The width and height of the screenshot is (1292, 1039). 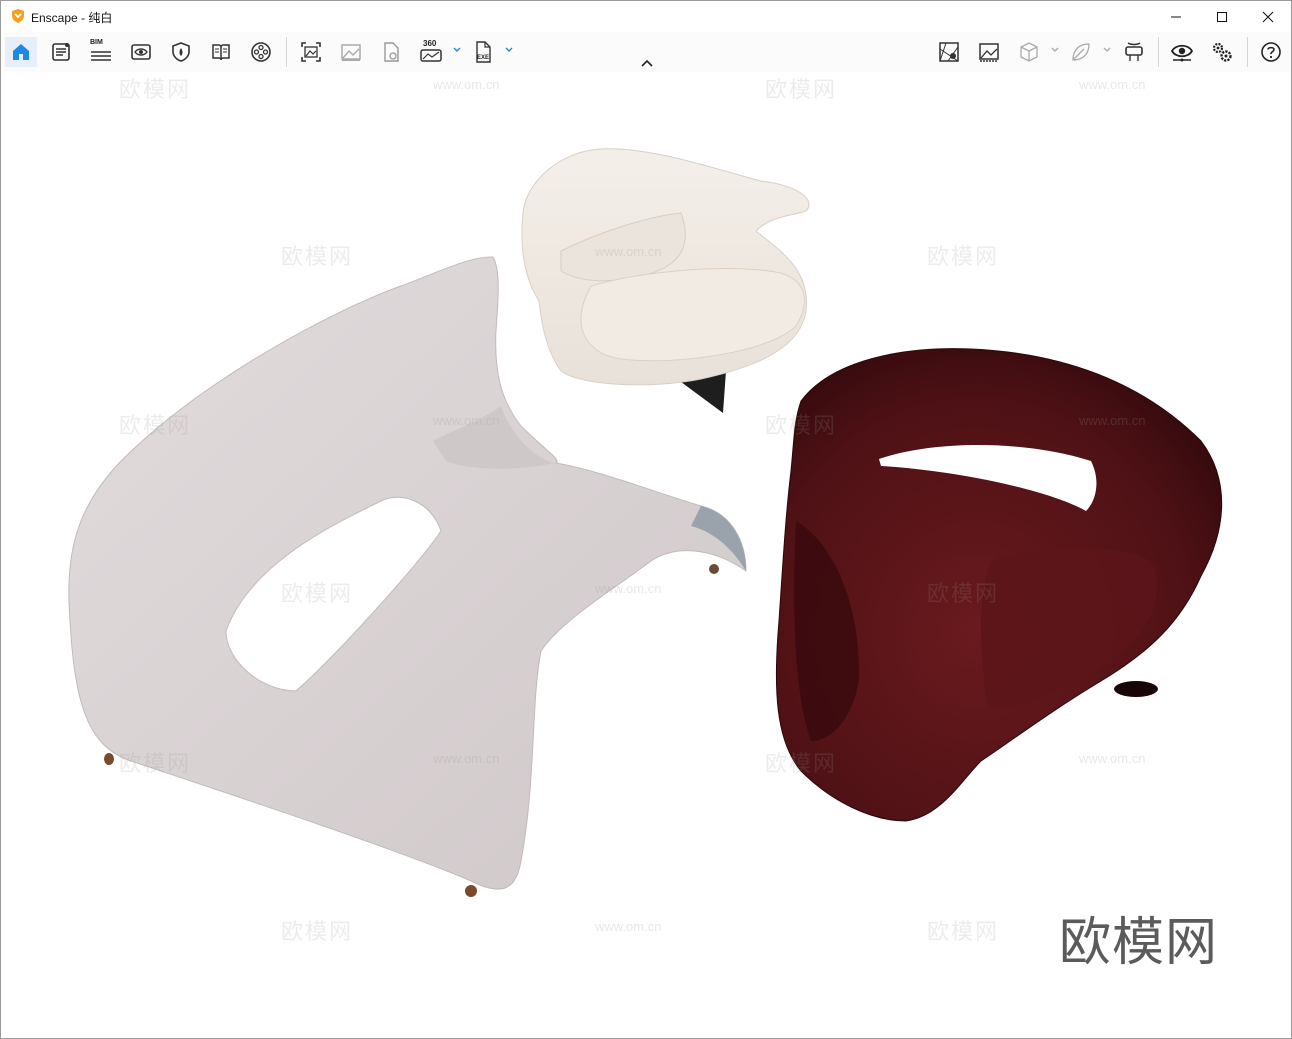 I want to click on minimize-icon, so click(x=1176, y=16).